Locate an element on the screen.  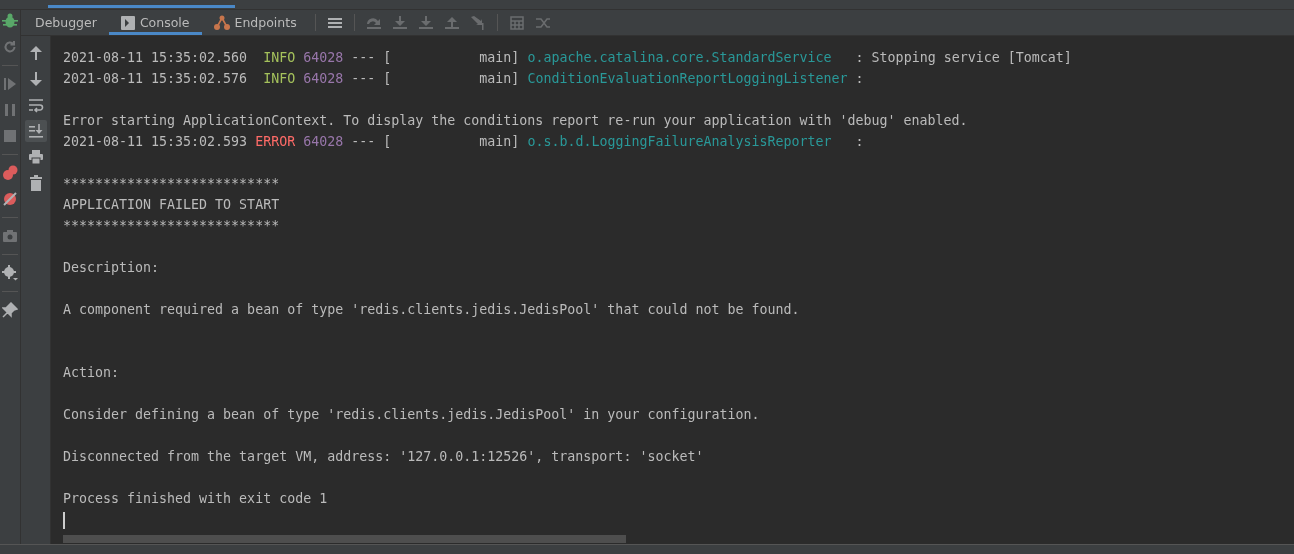
log-timestamp: 2021-08-11 15:35:02.560 is located at coordinates (155, 57).